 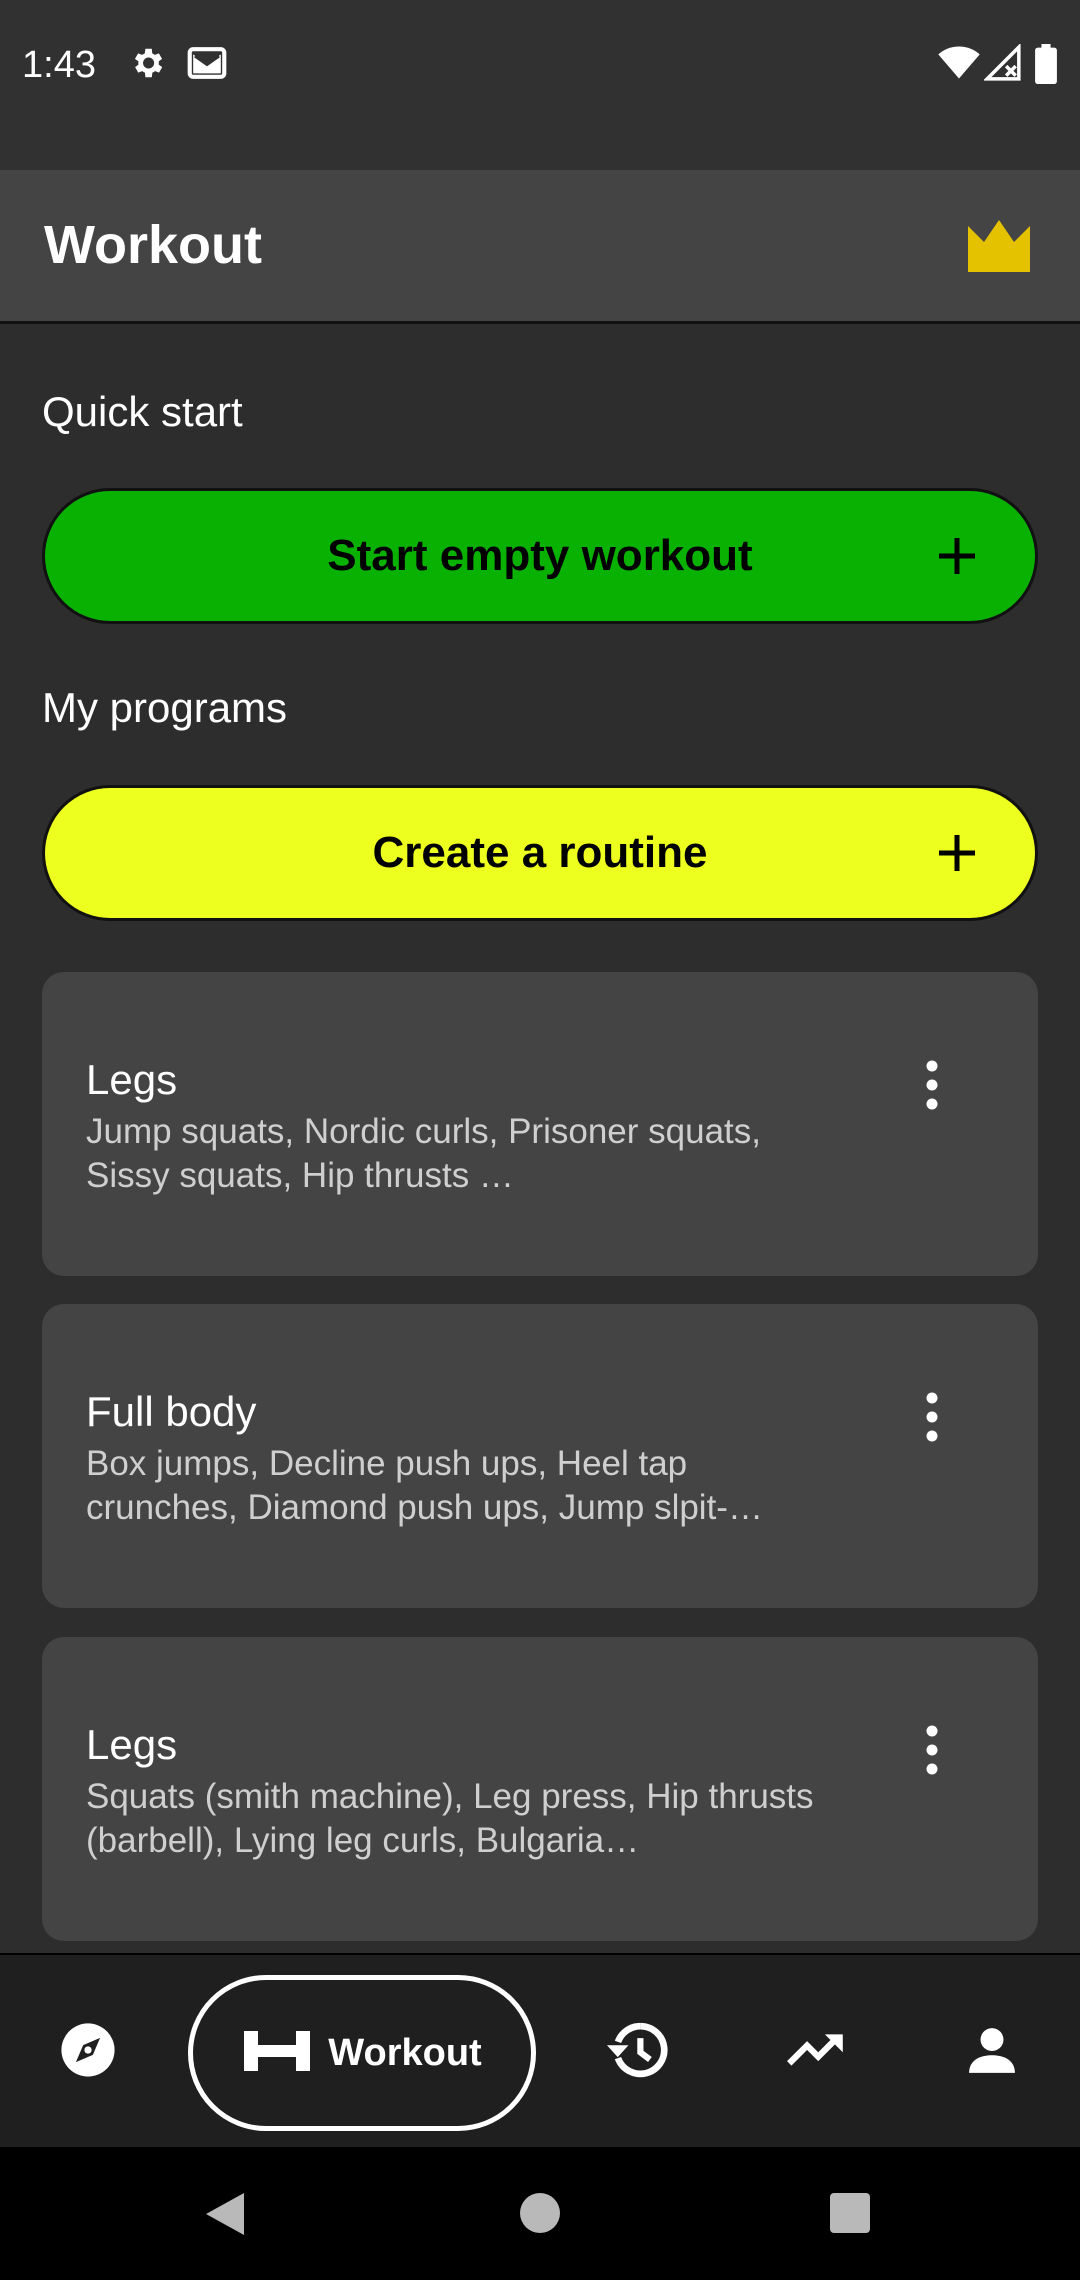 I want to click on quick-start-heading: Quick start, so click(x=142, y=411).